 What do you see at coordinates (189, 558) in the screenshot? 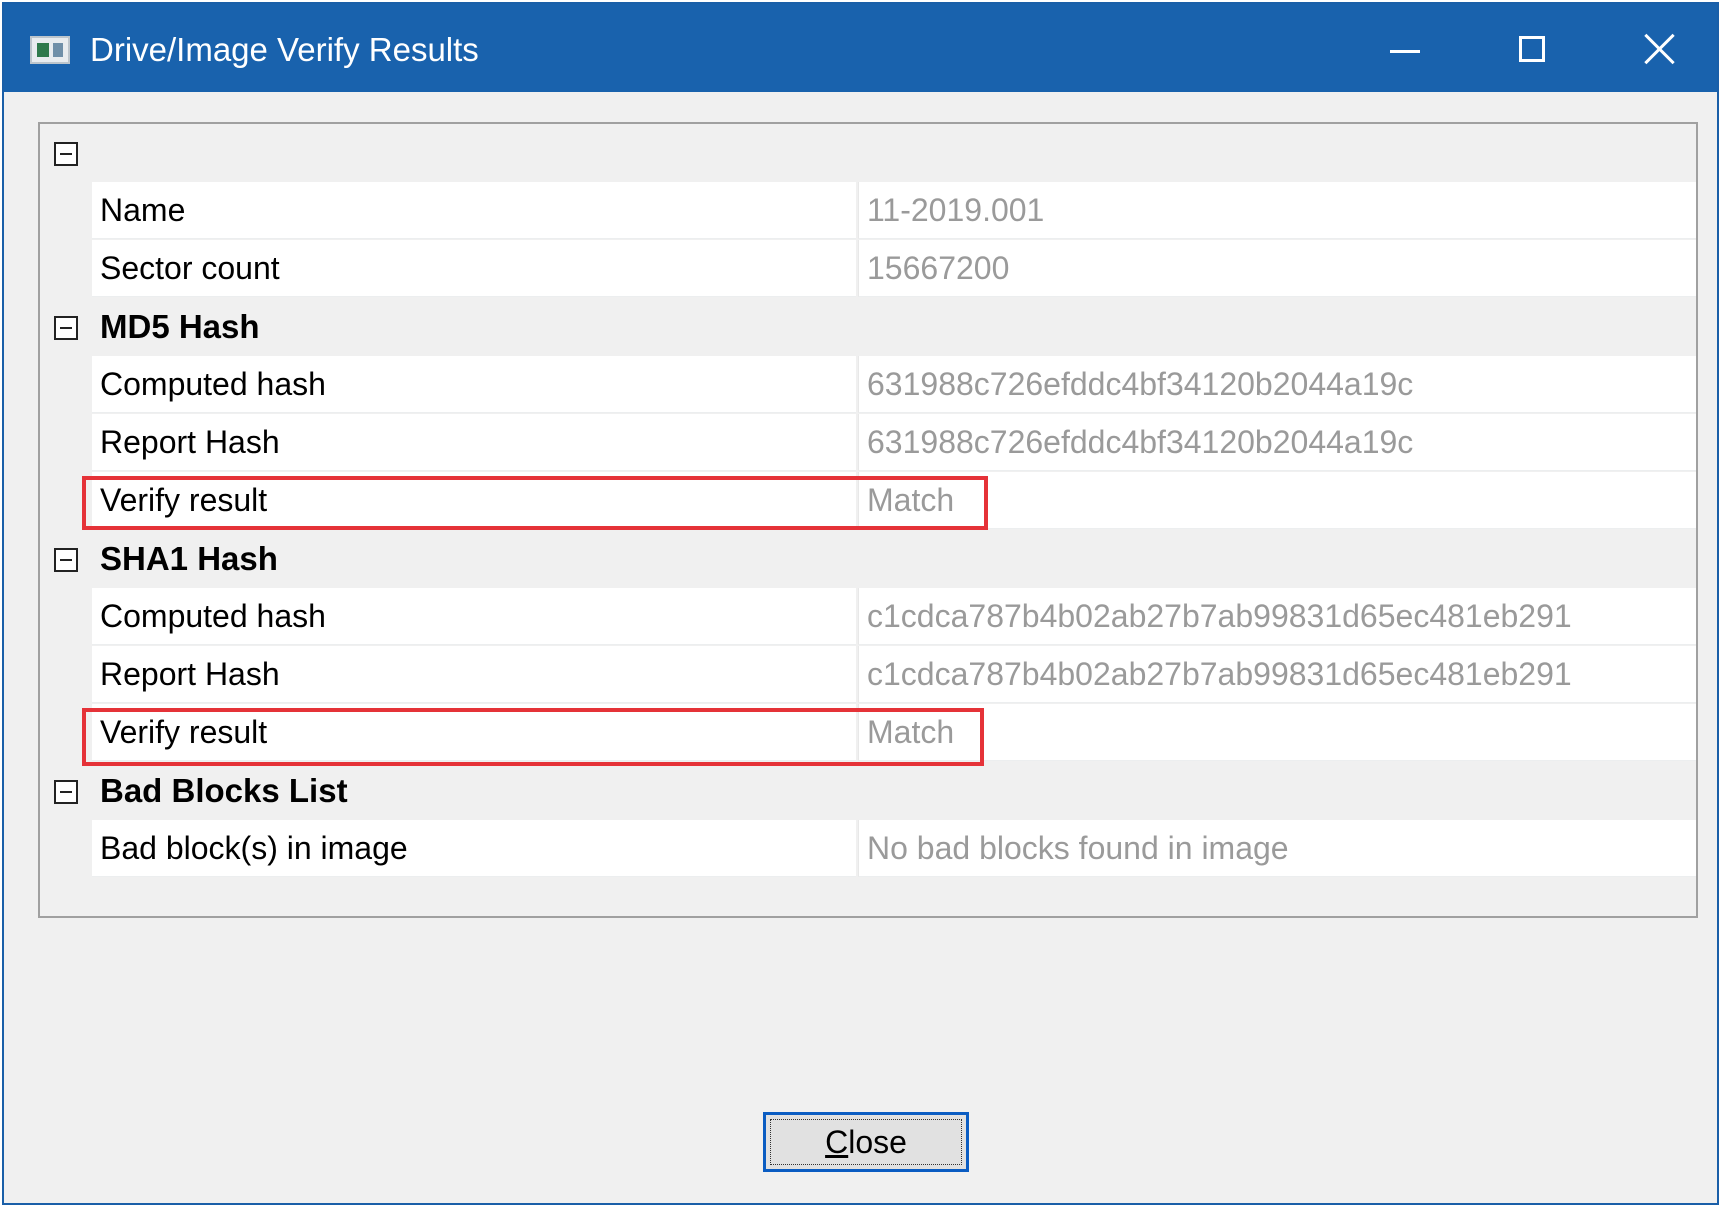
I see `category-label: SHA1 Hash` at bounding box center [189, 558].